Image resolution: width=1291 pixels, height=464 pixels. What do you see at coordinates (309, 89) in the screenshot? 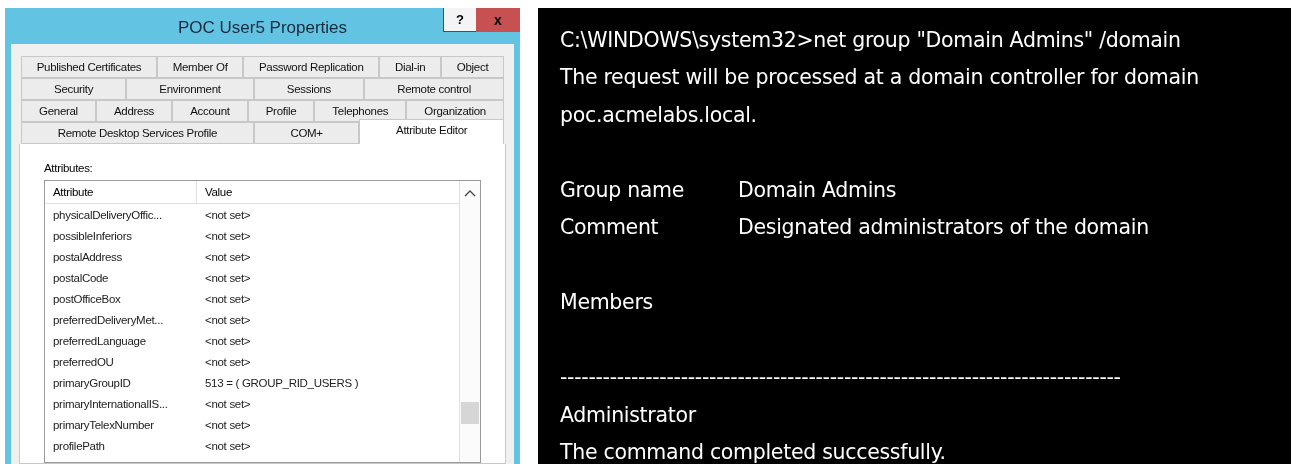
I see `tab: Sessions` at bounding box center [309, 89].